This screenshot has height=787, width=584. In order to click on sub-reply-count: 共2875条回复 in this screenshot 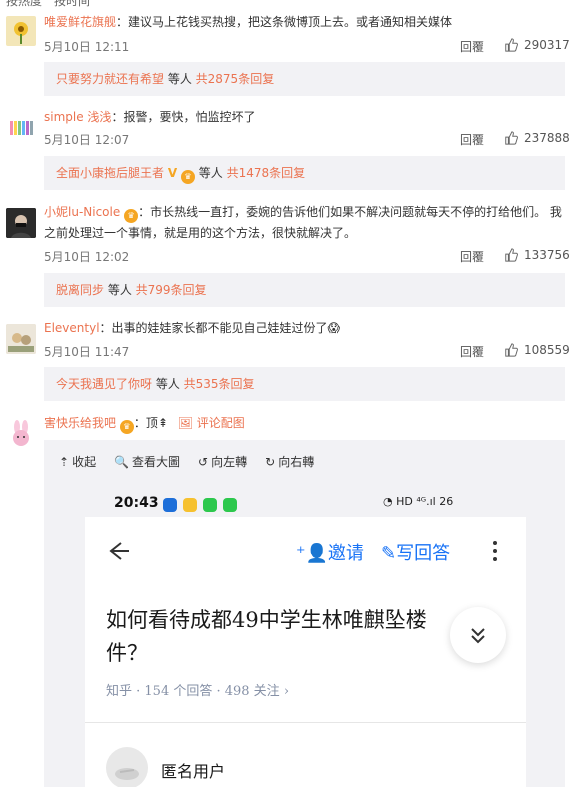, I will do `click(235, 79)`.